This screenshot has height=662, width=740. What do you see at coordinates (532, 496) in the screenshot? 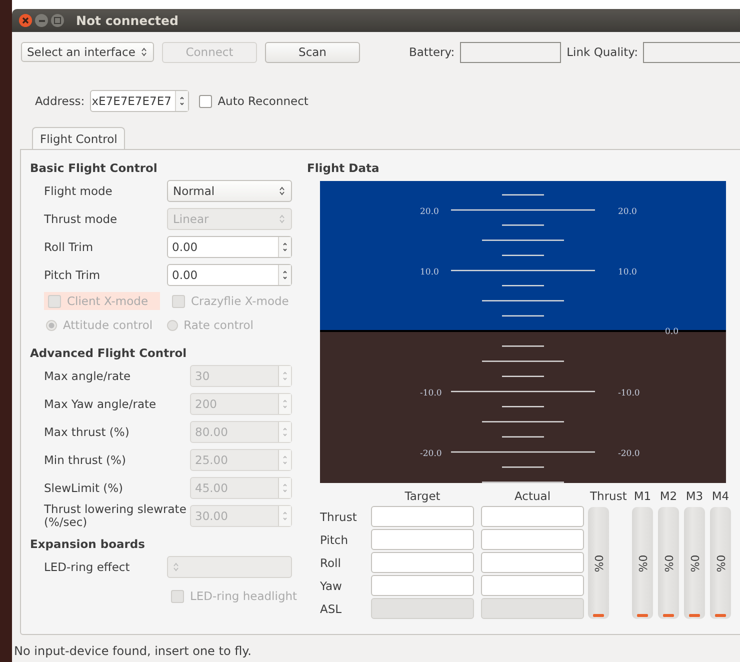
I see `column-header: Actual` at bounding box center [532, 496].